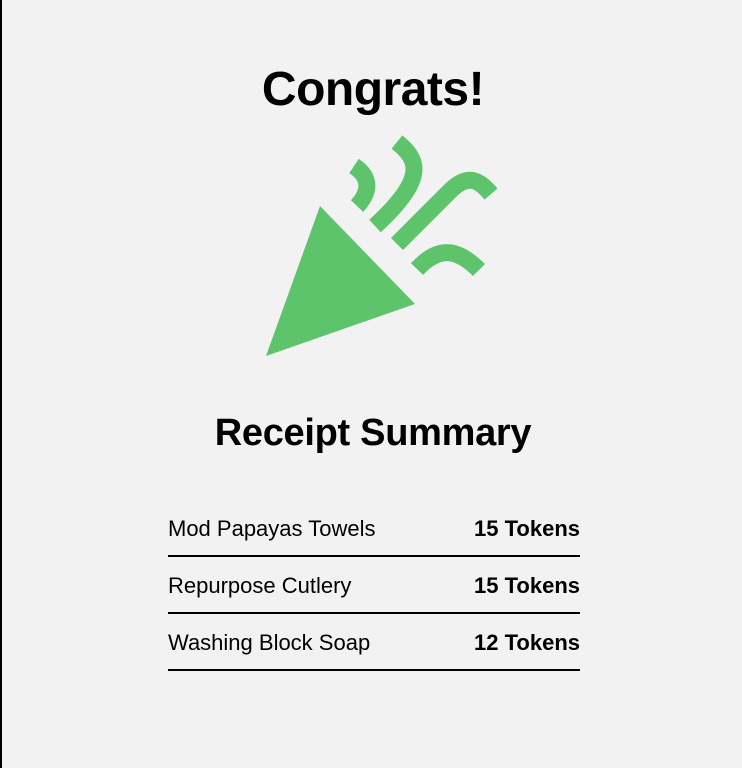 This screenshot has width=742, height=768. What do you see at coordinates (272, 528) in the screenshot?
I see `receipt-item-name: Mod Papayas Towels` at bounding box center [272, 528].